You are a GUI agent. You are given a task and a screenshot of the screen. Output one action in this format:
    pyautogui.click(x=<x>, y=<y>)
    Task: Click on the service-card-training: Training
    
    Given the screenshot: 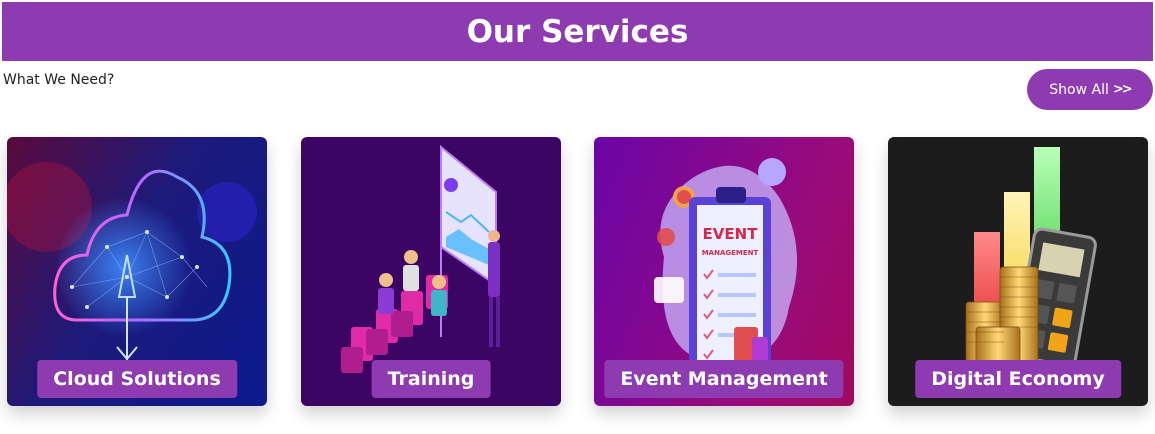 What is the action you would take?
    pyautogui.click(x=431, y=271)
    